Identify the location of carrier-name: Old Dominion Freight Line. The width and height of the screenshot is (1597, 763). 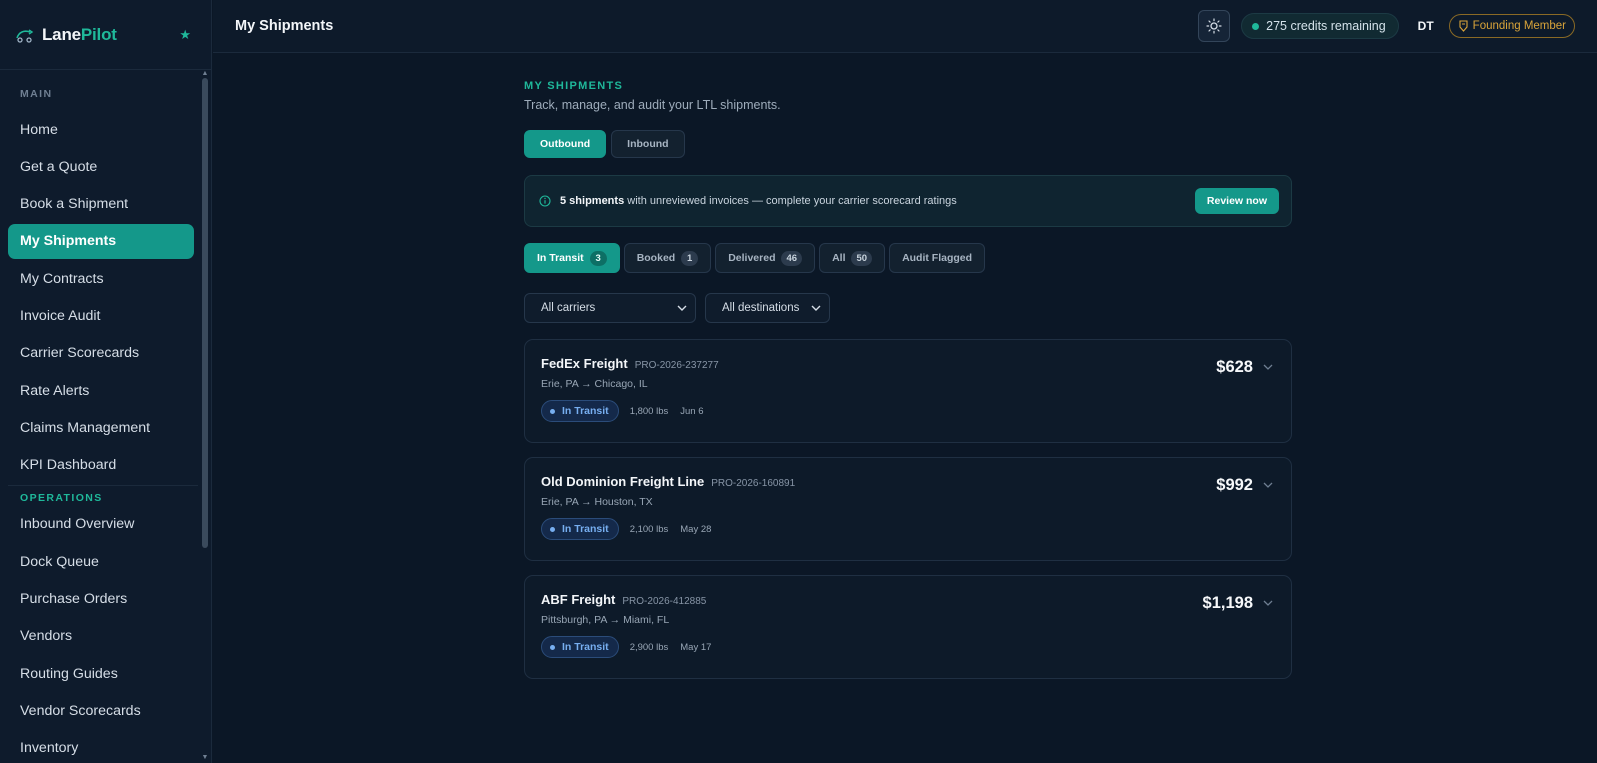
(623, 481).